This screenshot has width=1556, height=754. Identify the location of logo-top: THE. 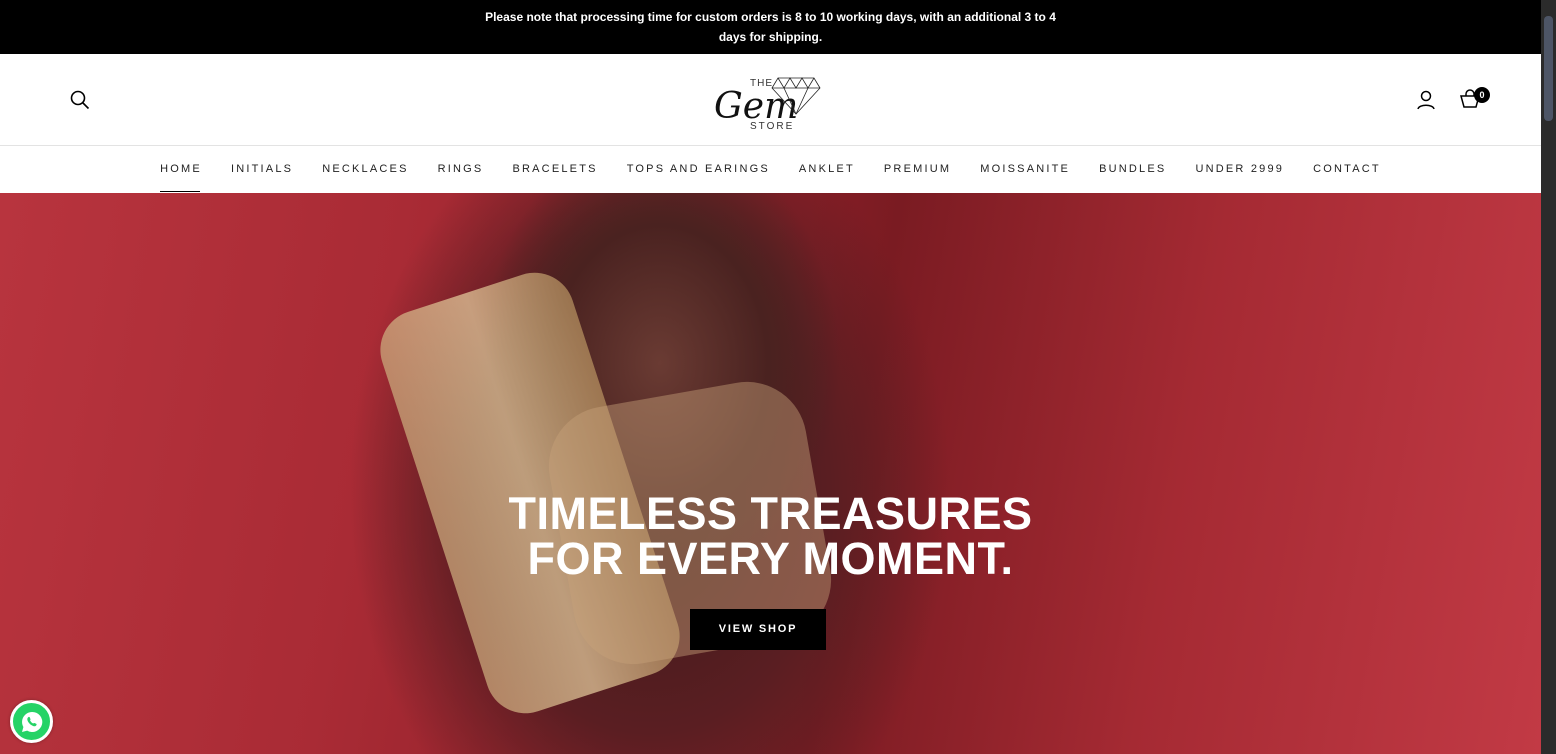
(761, 83).